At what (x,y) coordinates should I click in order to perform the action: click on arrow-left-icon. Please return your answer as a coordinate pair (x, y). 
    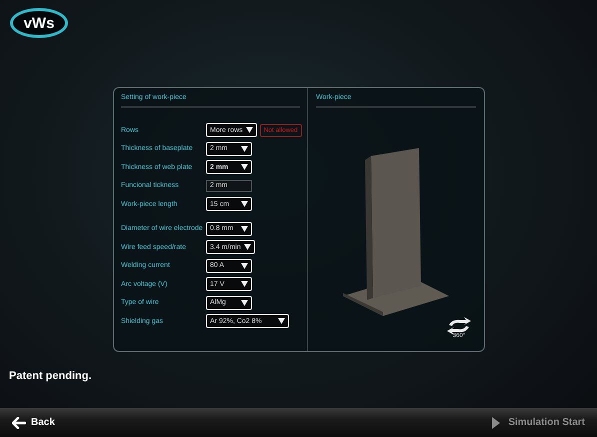
    Looking at the image, I should click on (19, 422).